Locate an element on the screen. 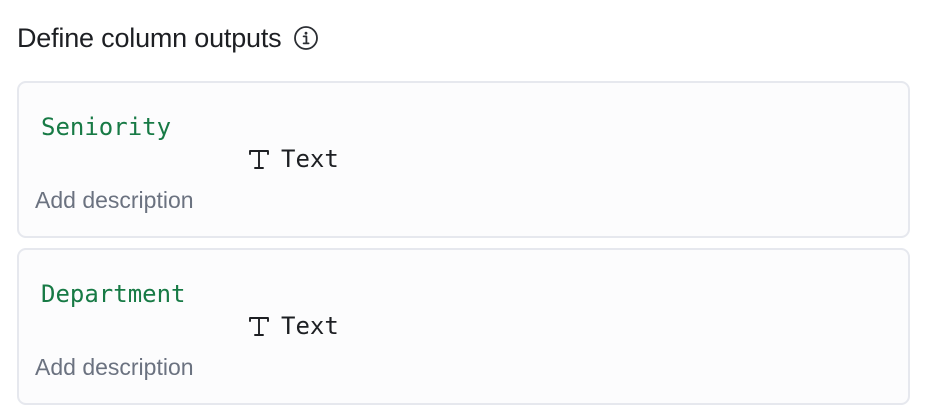 The height and width of the screenshot is (416, 932). section-header: Define column outputs is located at coordinates (168, 38).